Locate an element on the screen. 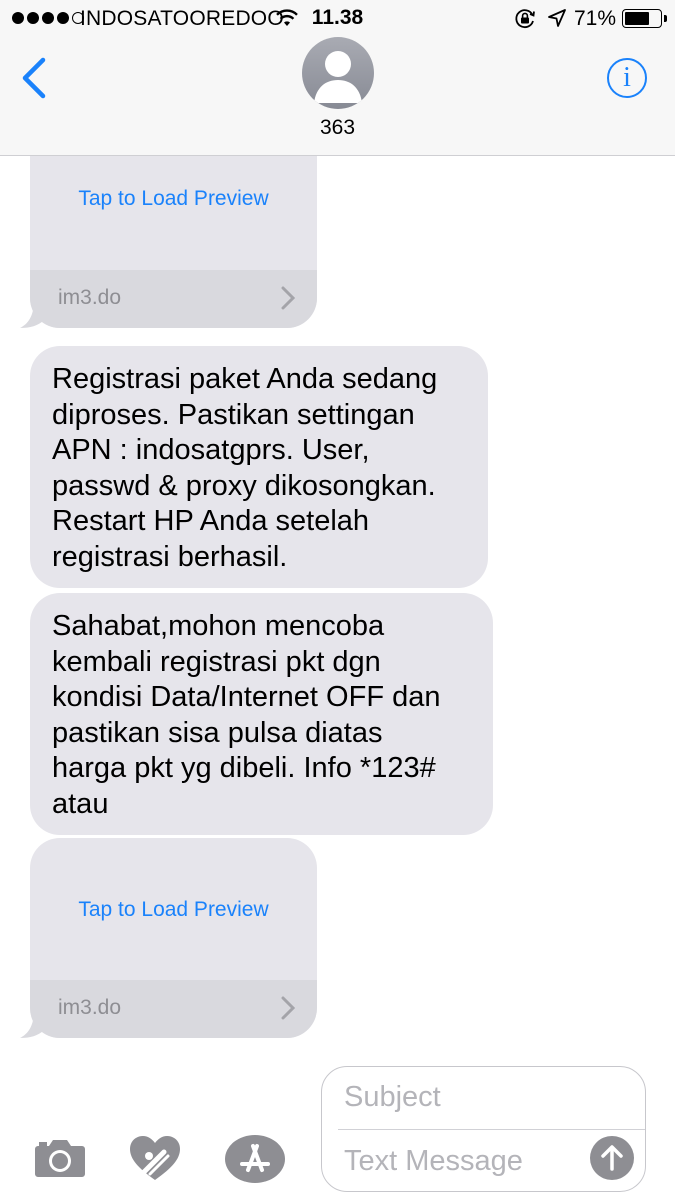 This screenshot has width=675, height=1200. message-line: Restart HP Anda setelah is located at coordinates (211, 521).